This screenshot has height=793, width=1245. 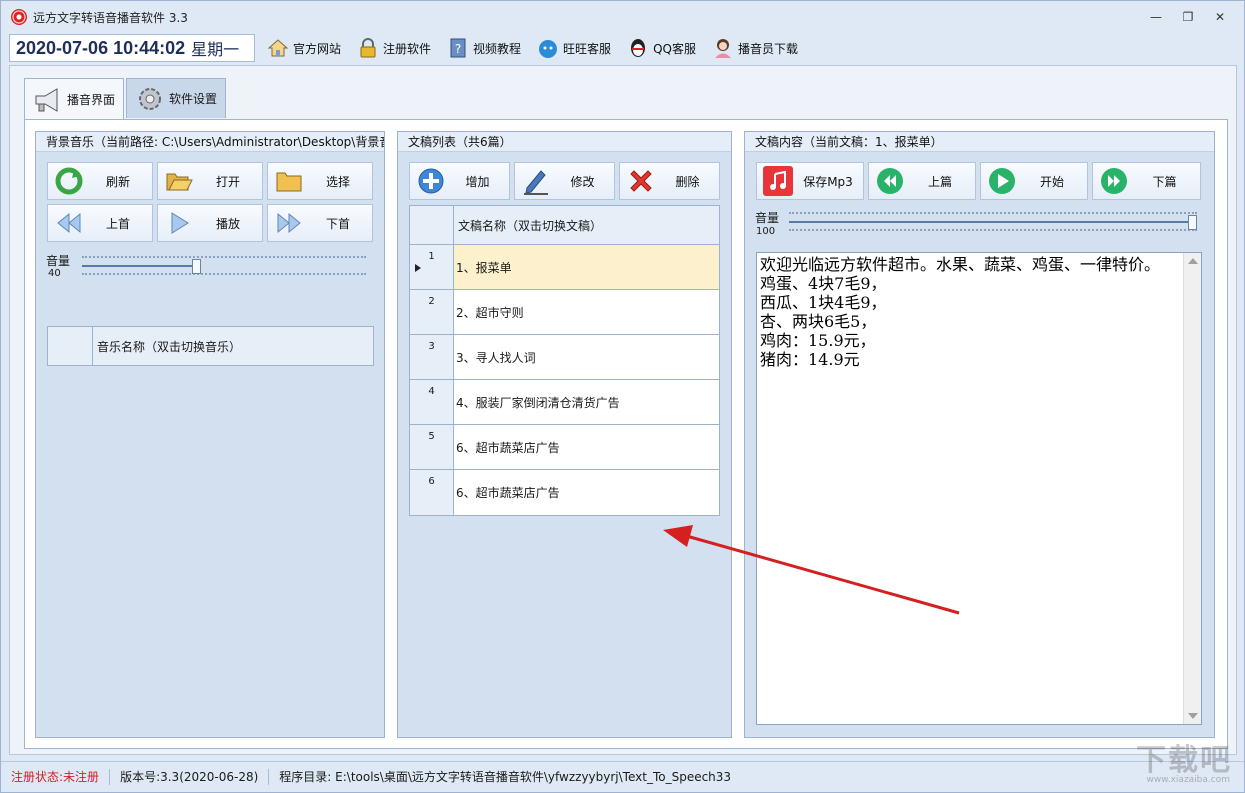 I want to click on folder-icon, so click(x=289, y=182).